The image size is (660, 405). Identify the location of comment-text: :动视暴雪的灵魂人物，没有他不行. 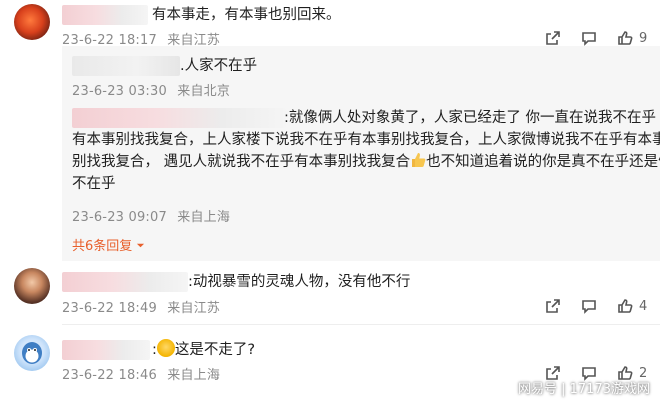
(299, 282).